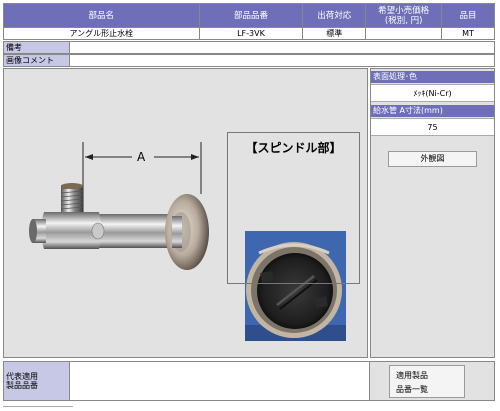 This screenshot has width=500, height=411. What do you see at coordinates (295, 286) in the screenshot?
I see `spindle-photo` at bounding box center [295, 286].